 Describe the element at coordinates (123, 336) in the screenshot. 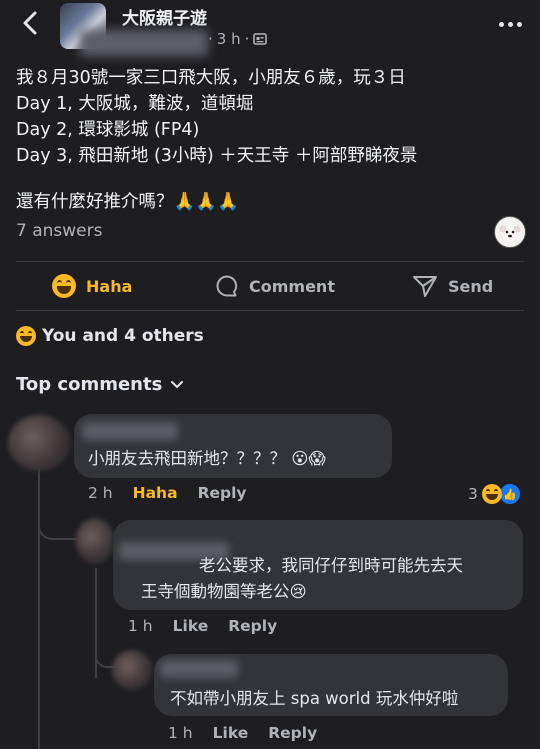

I see `reactions-text: You and 4 others` at that location.